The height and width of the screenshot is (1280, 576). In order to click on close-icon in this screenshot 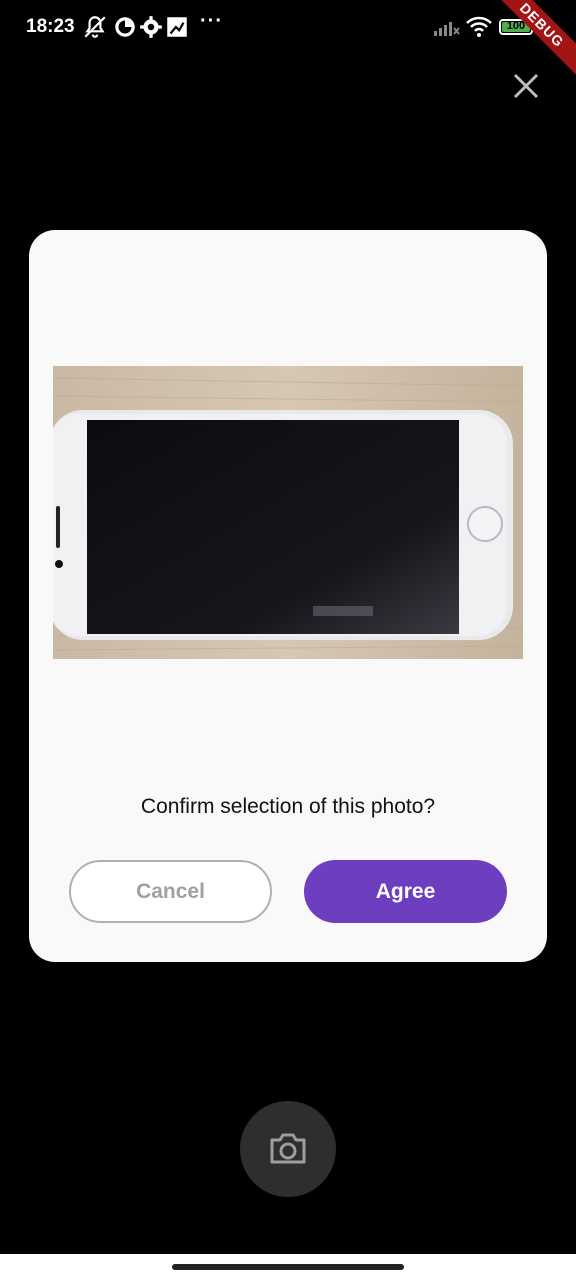, I will do `click(526, 86)`.